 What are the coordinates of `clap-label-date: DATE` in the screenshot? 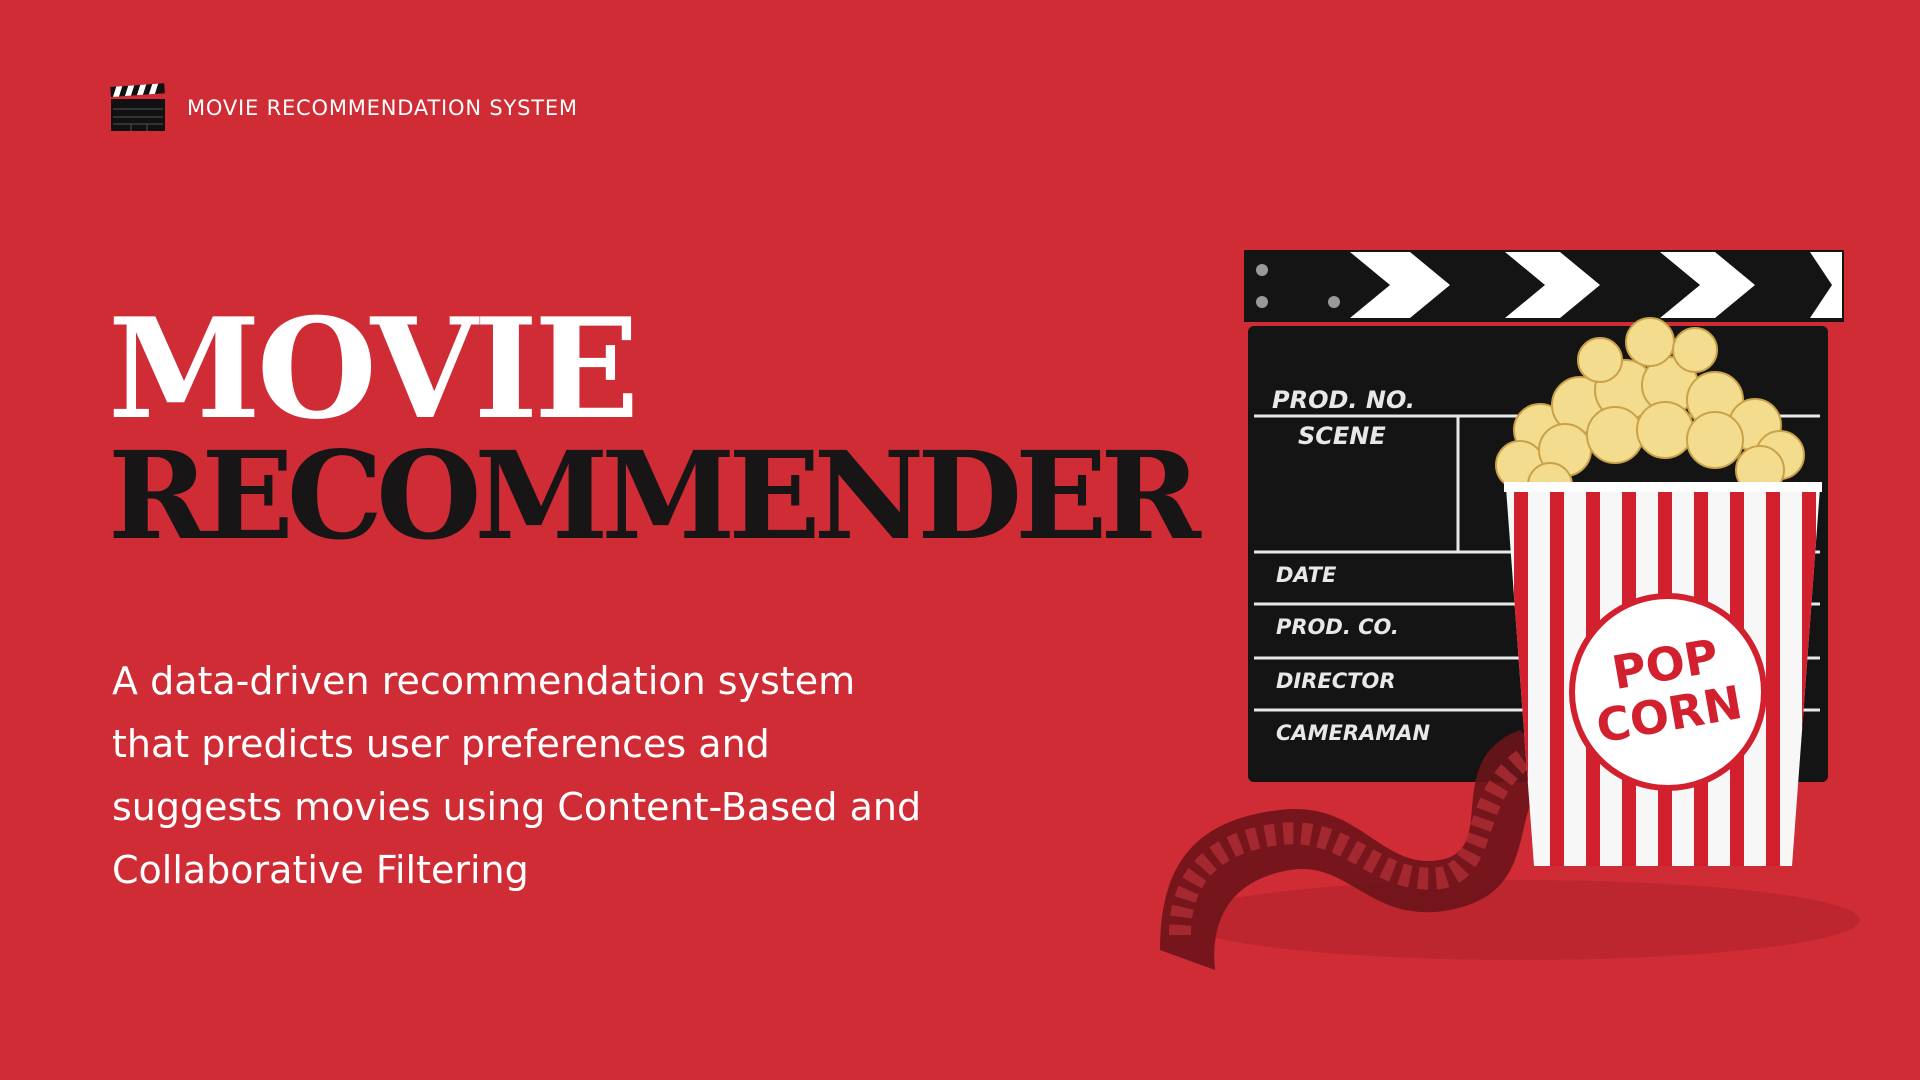 It's located at (1306, 575).